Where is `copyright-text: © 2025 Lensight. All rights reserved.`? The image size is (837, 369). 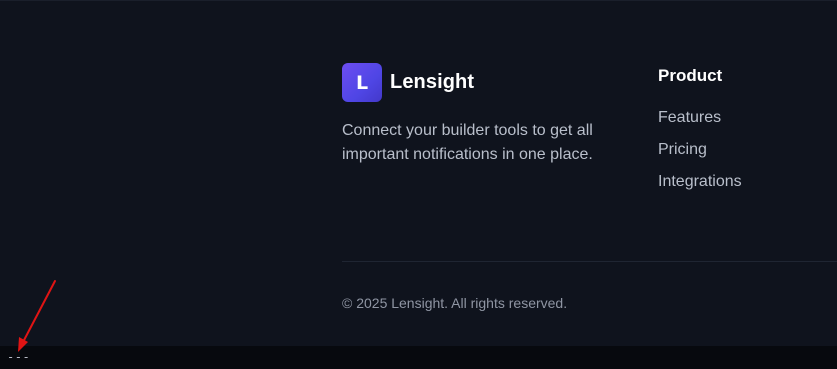
copyright-text: © 2025 Lensight. All rights reserved. is located at coordinates (455, 303).